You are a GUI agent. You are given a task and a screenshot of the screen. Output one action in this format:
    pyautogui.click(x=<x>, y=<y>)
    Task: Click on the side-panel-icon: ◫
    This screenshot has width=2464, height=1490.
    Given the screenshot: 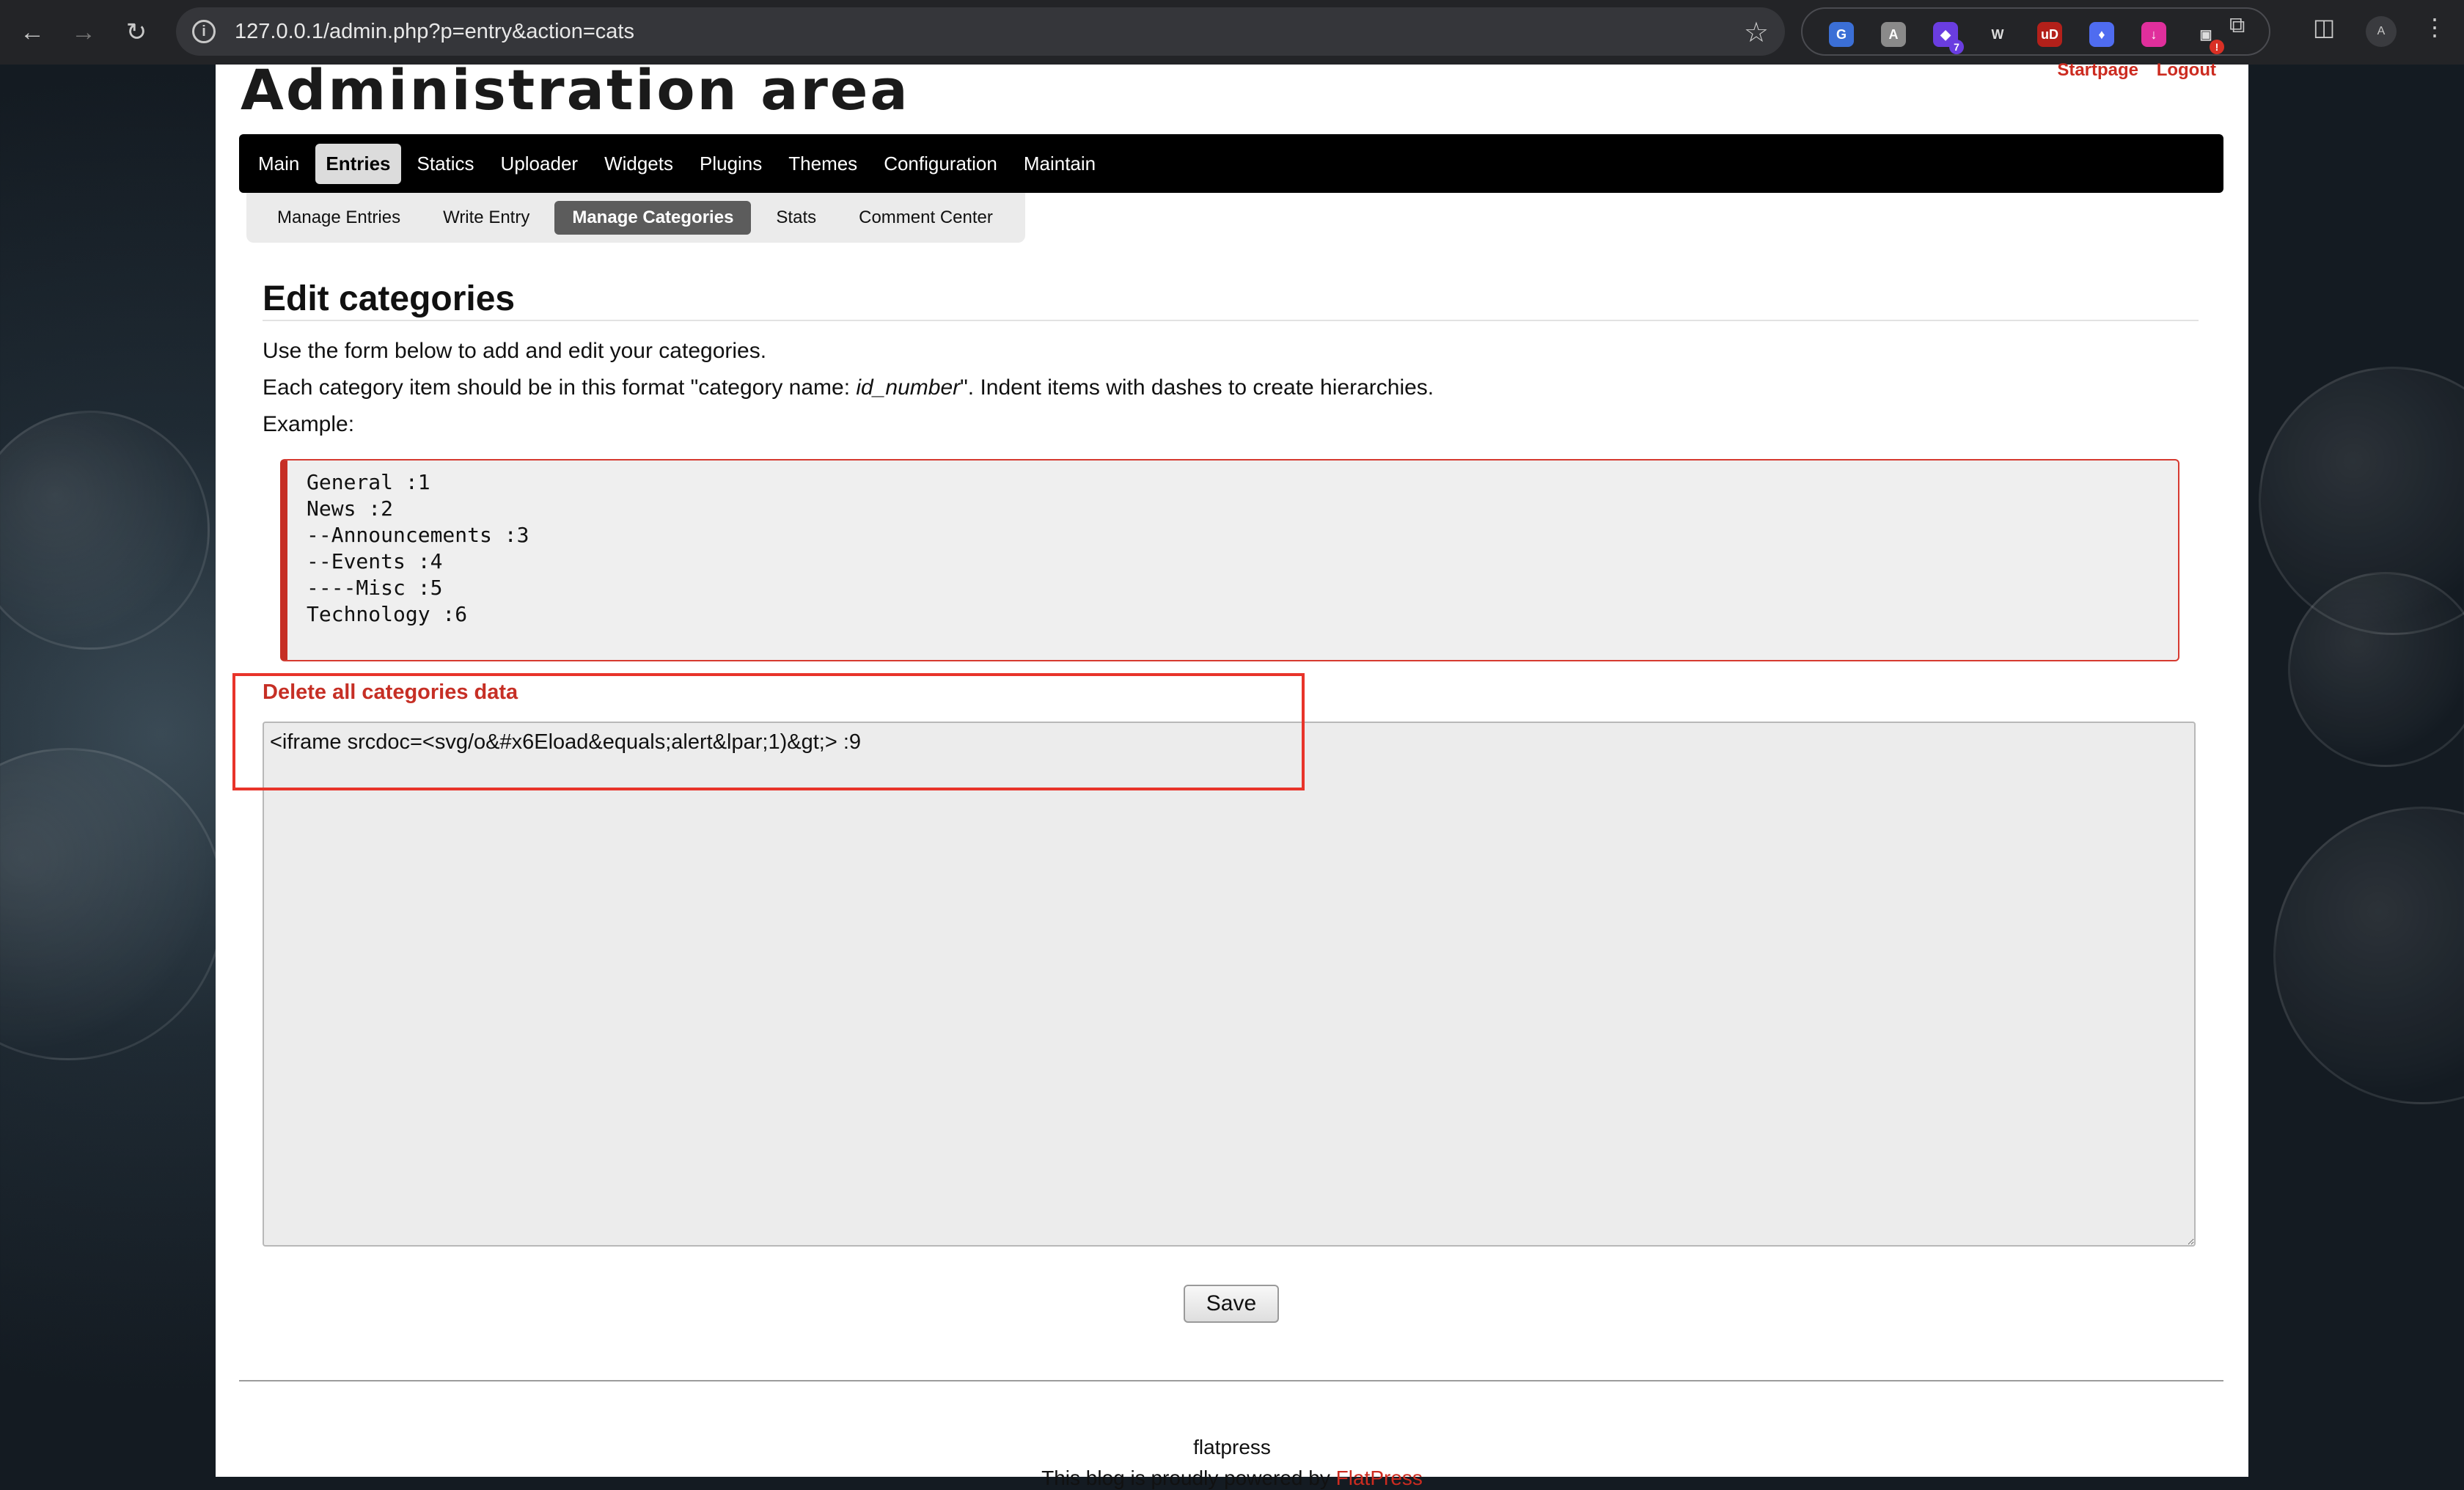 What is the action you would take?
    pyautogui.click(x=2324, y=27)
    